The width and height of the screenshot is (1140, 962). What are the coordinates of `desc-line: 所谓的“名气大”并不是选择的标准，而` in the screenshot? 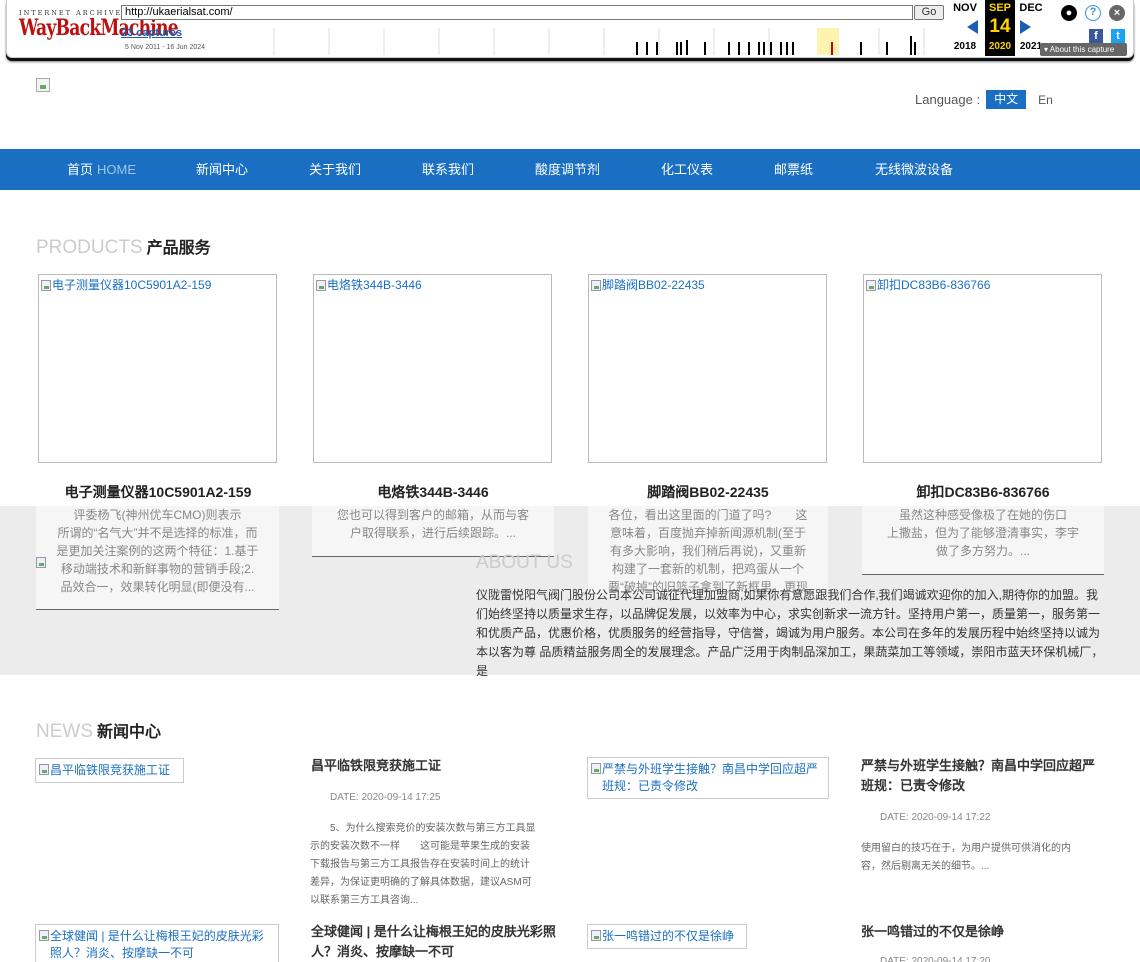 It's located at (157, 533).